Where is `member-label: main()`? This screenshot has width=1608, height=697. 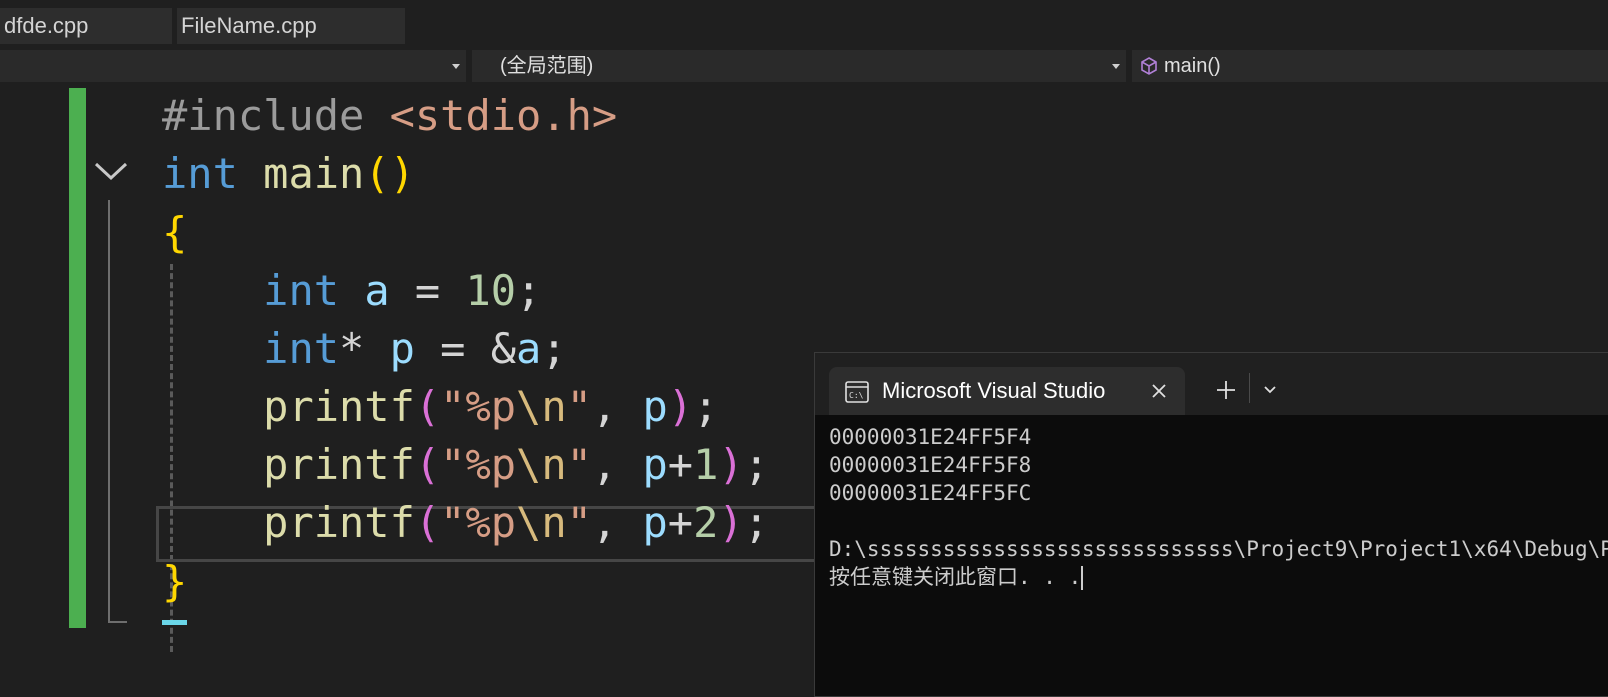 member-label: main() is located at coordinates (1192, 66).